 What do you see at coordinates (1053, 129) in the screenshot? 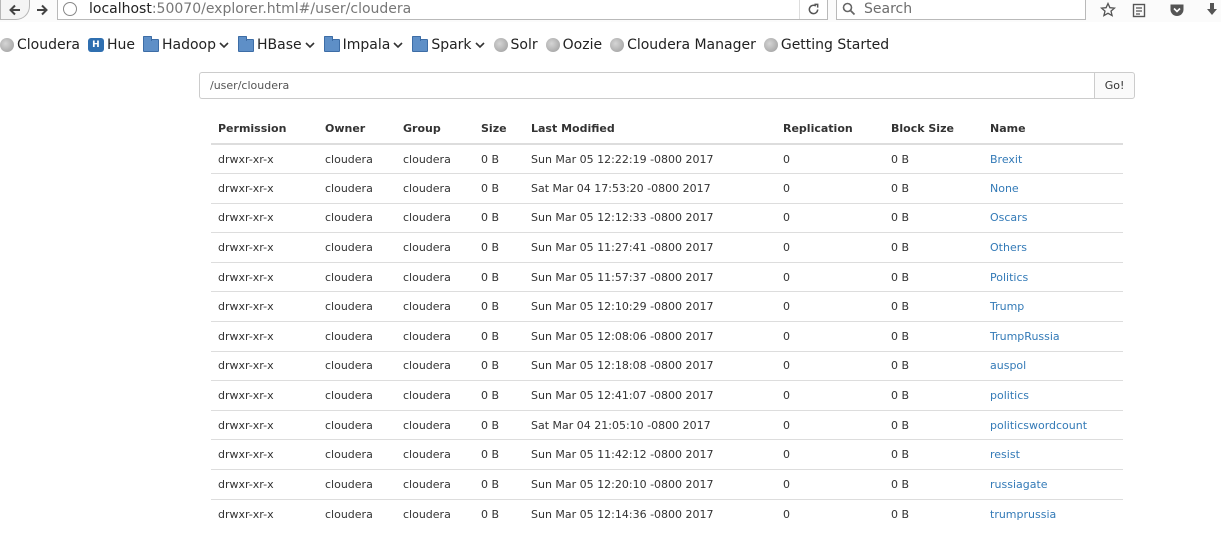
I see `column-header-name: Name` at bounding box center [1053, 129].